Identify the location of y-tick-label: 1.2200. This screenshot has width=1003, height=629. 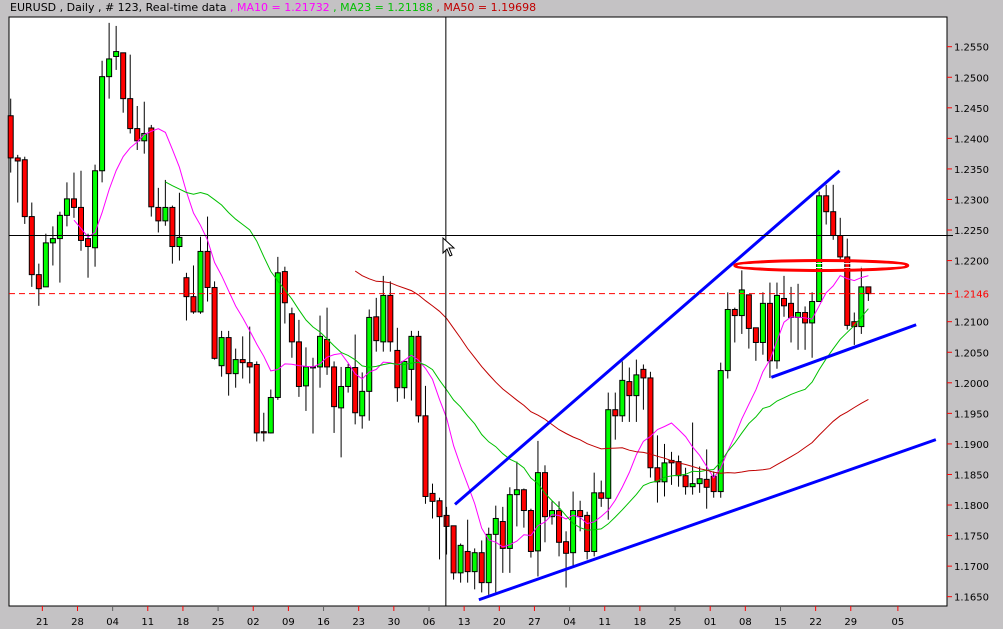
(971, 262).